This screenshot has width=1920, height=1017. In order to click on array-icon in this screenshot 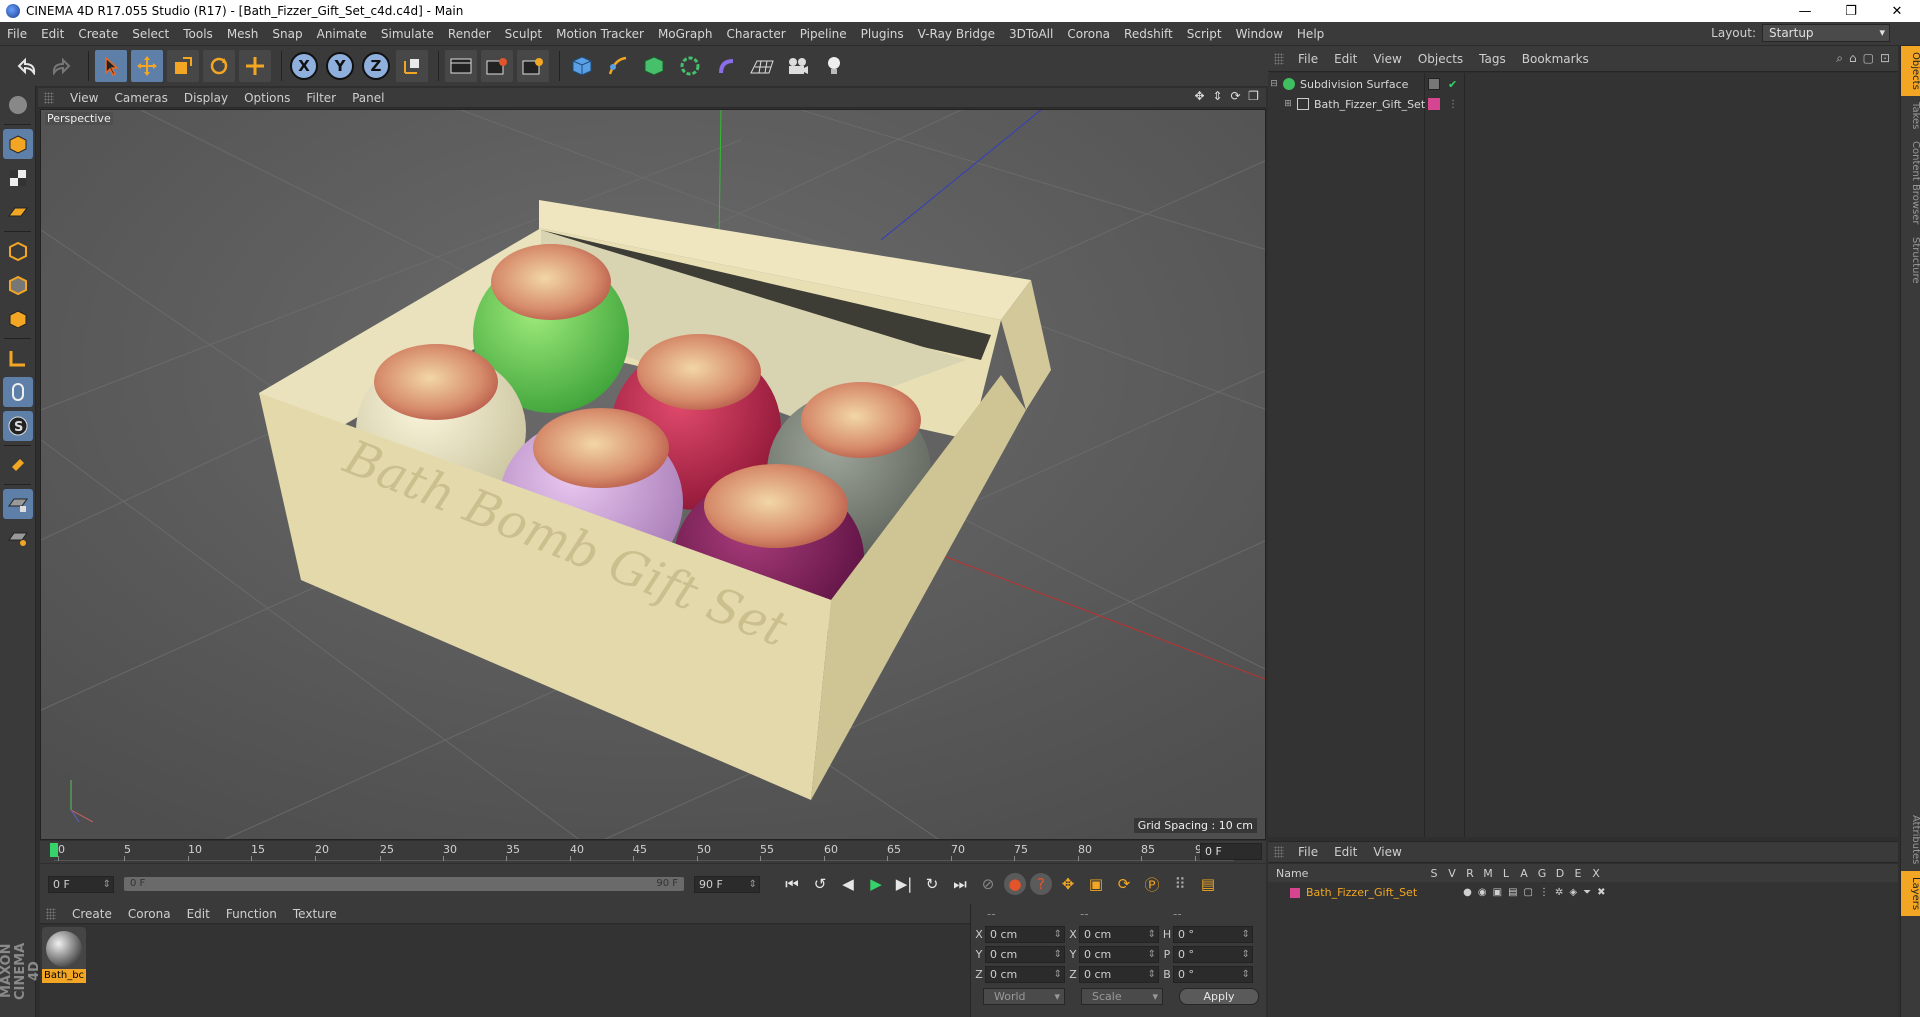, I will do `click(690, 66)`.